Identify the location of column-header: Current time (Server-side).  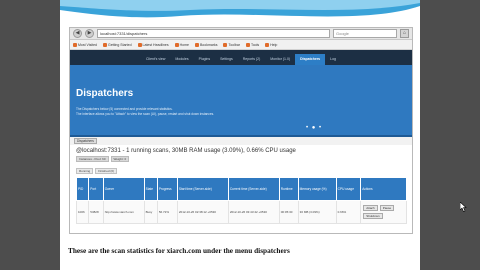
(253, 189).